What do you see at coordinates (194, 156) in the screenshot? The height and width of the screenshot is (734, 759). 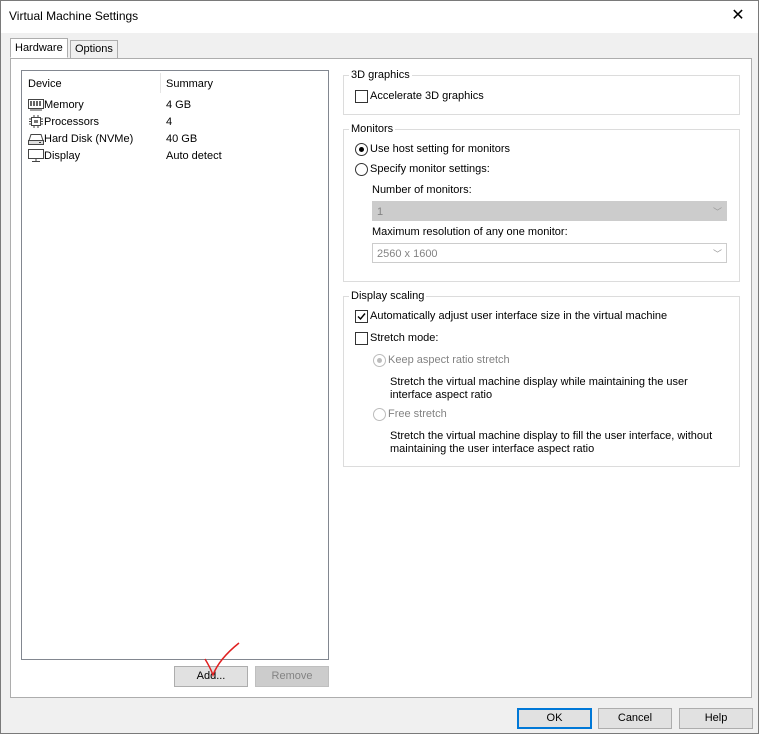 I see `device-summary: Auto detect` at bounding box center [194, 156].